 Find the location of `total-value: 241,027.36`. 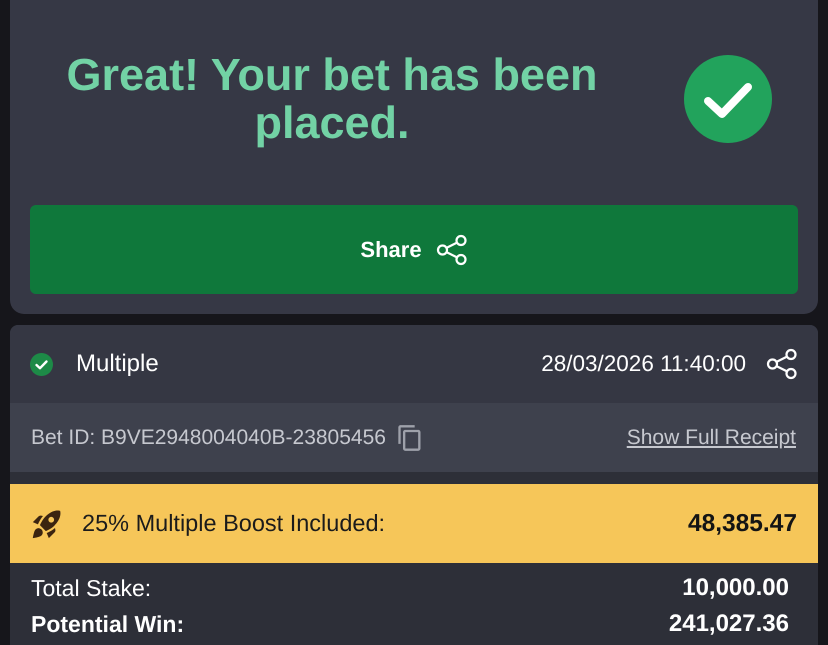

total-value: 241,027.36 is located at coordinates (728, 624).